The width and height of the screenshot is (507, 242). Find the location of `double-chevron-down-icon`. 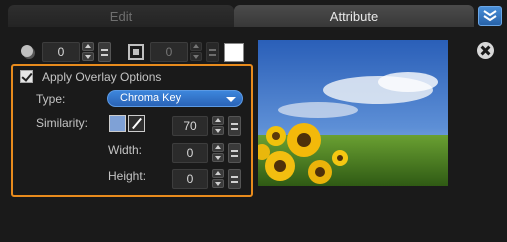

double-chevron-down-icon is located at coordinates (490, 16).